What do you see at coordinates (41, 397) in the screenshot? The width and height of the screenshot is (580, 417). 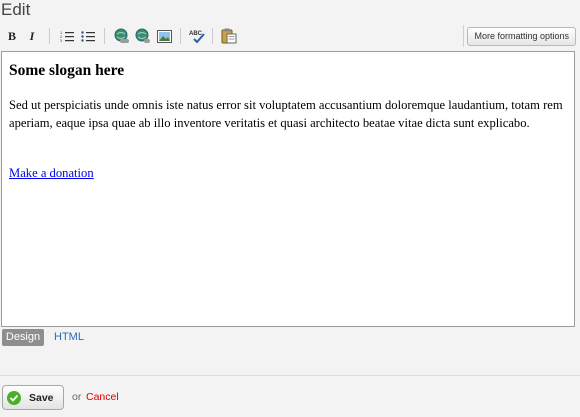 I see `save-label: Save` at bounding box center [41, 397].